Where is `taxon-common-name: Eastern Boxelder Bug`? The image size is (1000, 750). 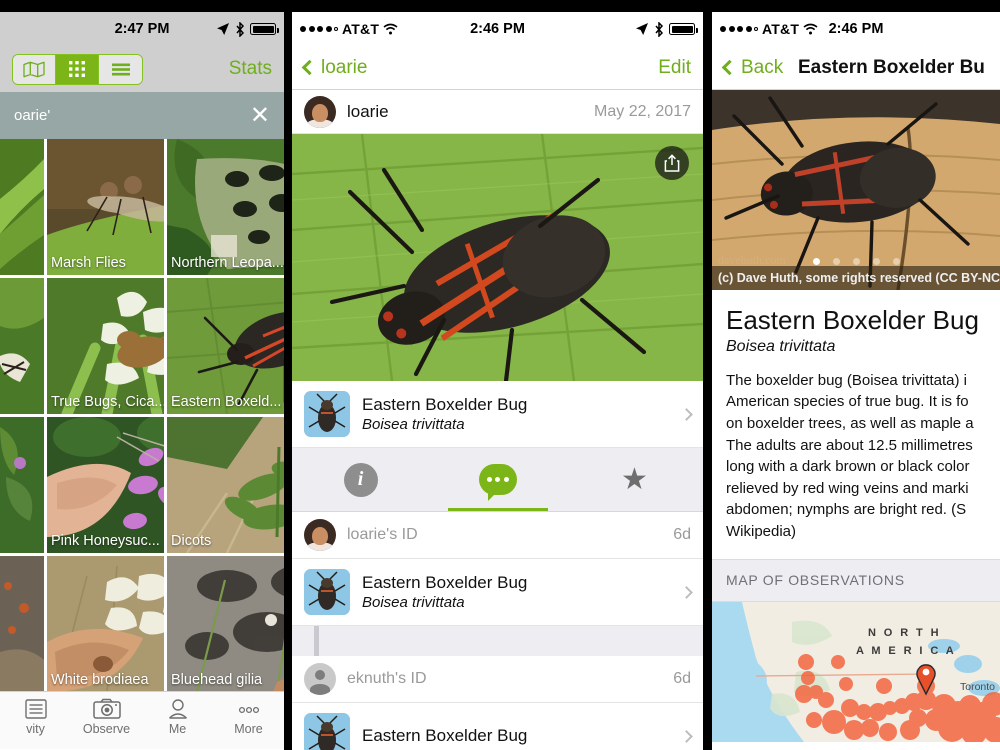 taxon-common-name: Eastern Boxelder Bug is located at coordinates (852, 320).